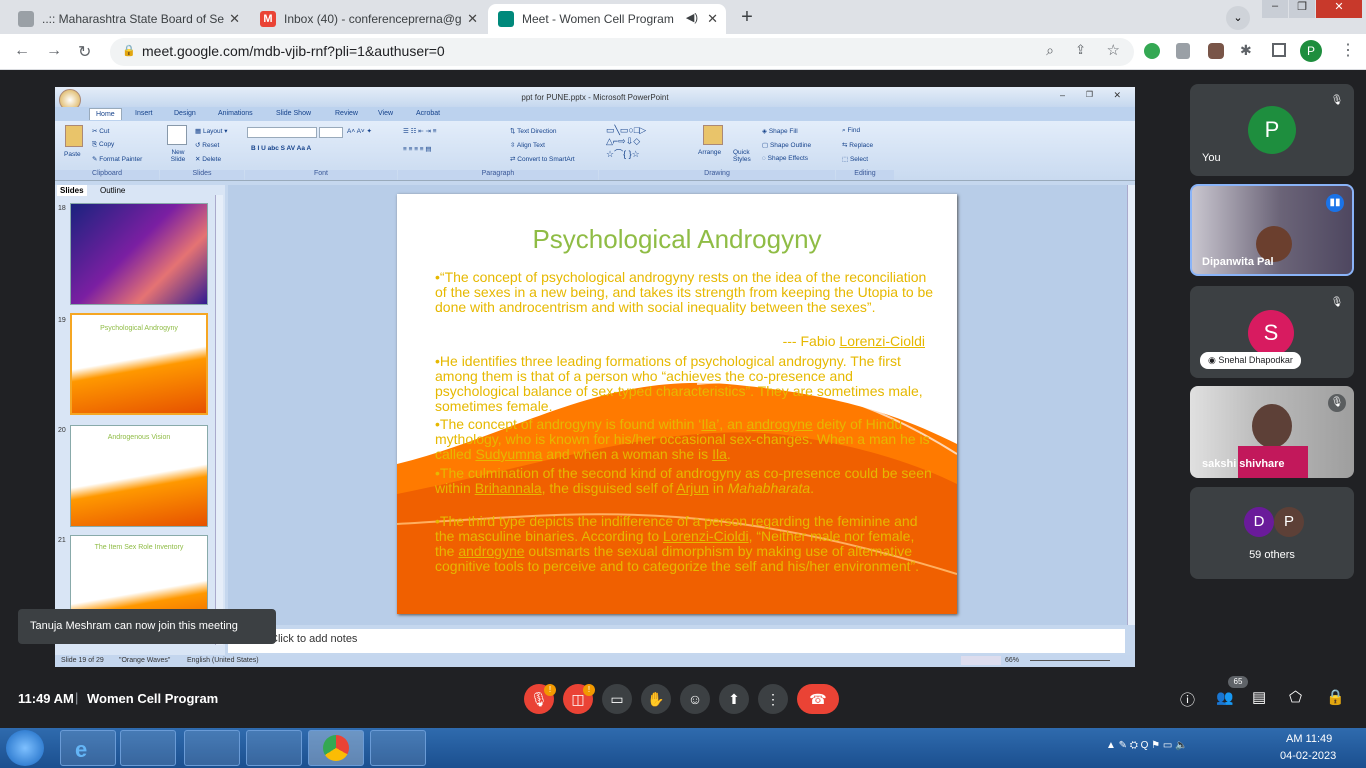 The image size is (1366, 768). I want to click on tab-meet: Meet - Women Cell Program ◀) ✕, so click(607, 19).